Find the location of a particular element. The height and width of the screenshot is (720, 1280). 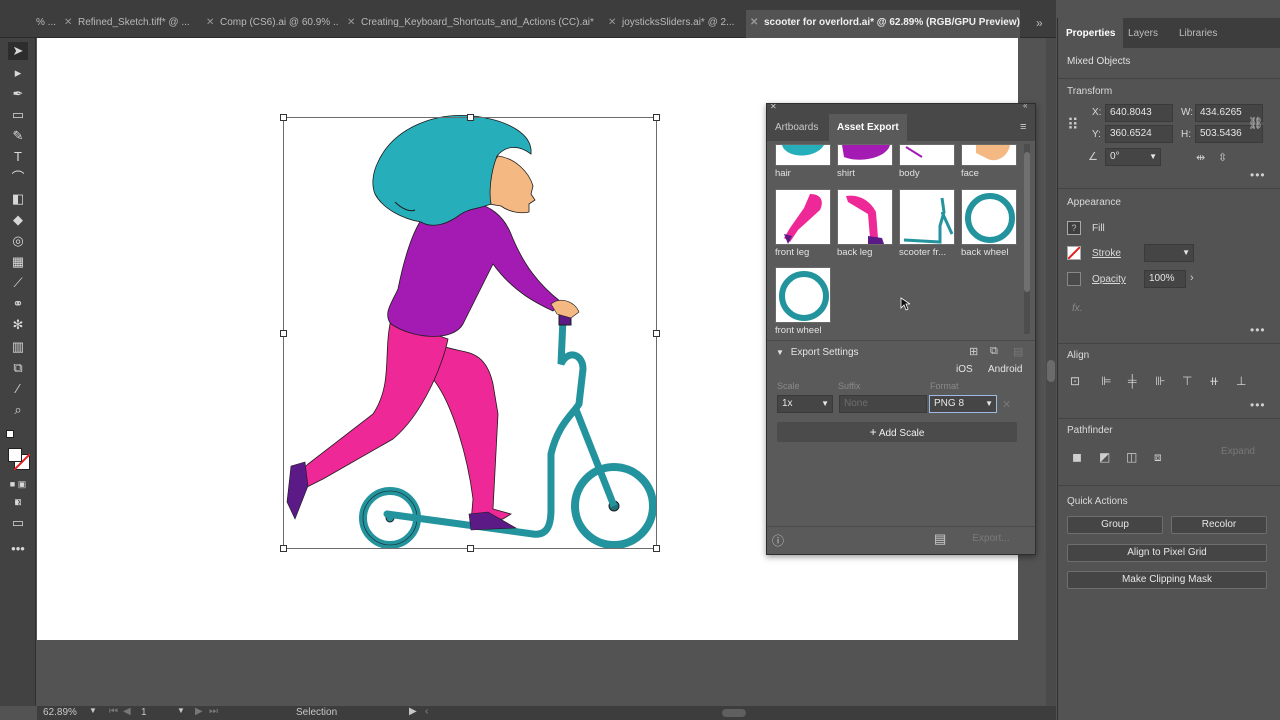

last-artboard-icon: ⏭ is located at coordinates (213, 711).